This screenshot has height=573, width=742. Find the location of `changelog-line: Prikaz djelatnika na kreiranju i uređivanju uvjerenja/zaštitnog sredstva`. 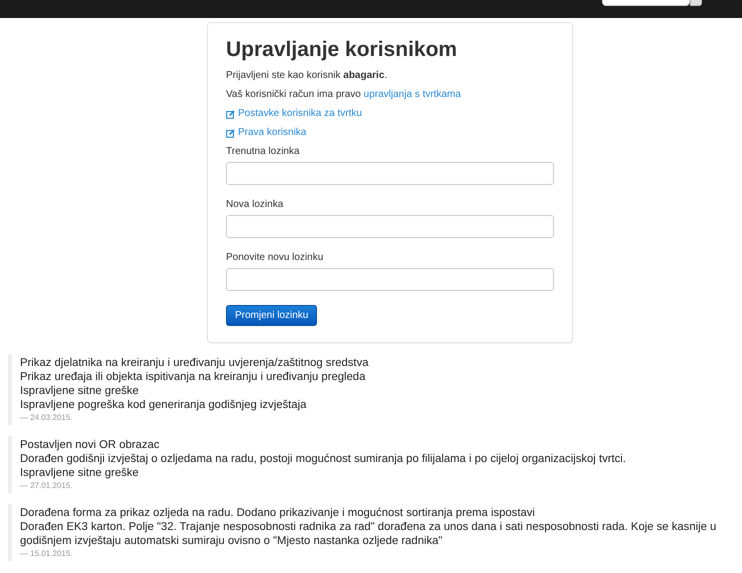

changelog-line: Prikaz djelatnika na kreiranju i uređivanju uvjerenja/zaštitnog sredstva is located at coordinates (195, 363).